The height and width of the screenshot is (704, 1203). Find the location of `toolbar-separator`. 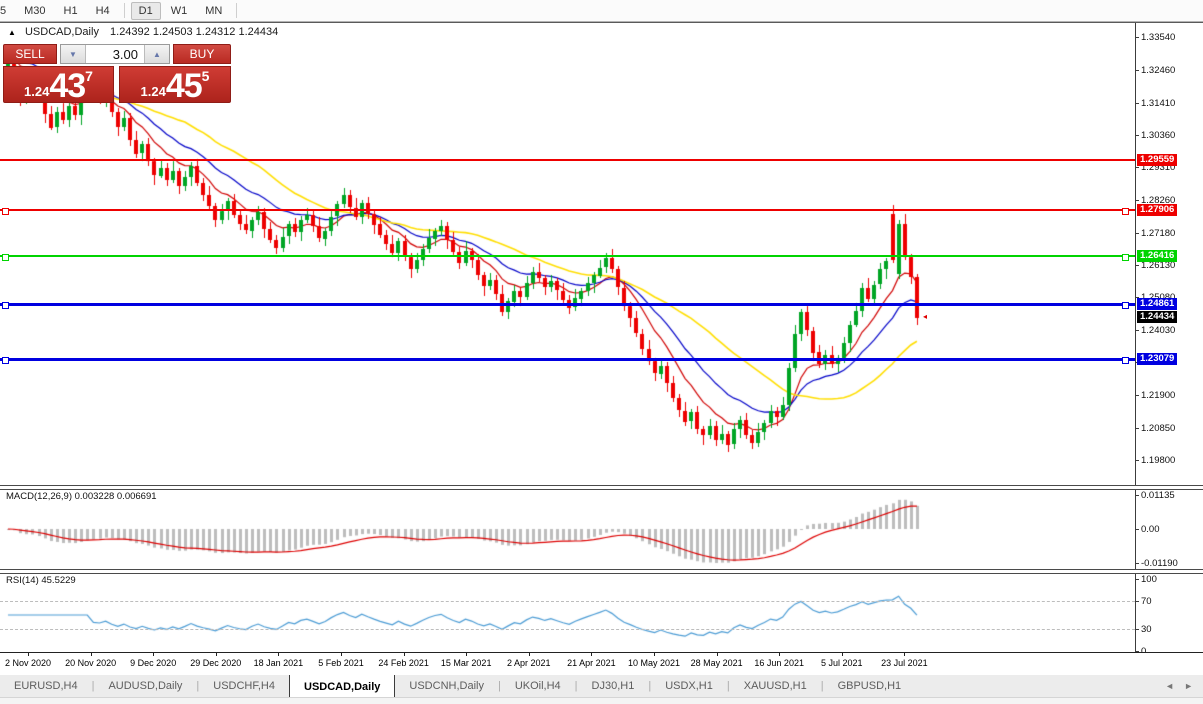

toolbar-separator is located at coordinates (124, 10).